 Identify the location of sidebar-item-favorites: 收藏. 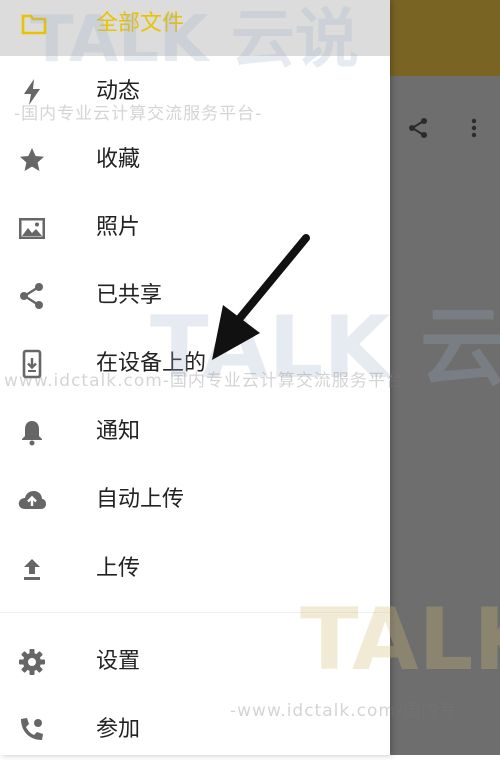
(195, 160).